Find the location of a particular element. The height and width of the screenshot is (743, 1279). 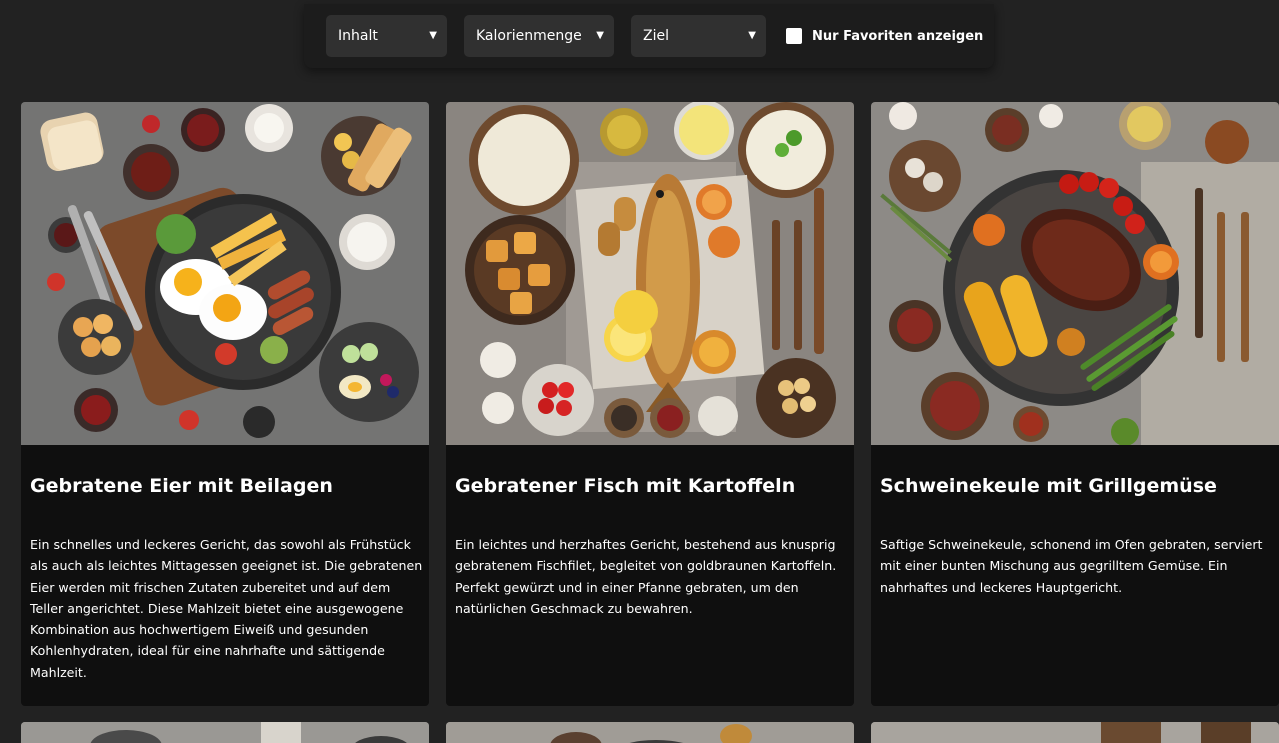

recipe-title: Gebratener Fisch mit Kartoffeln is located at coordinates (650, 486).